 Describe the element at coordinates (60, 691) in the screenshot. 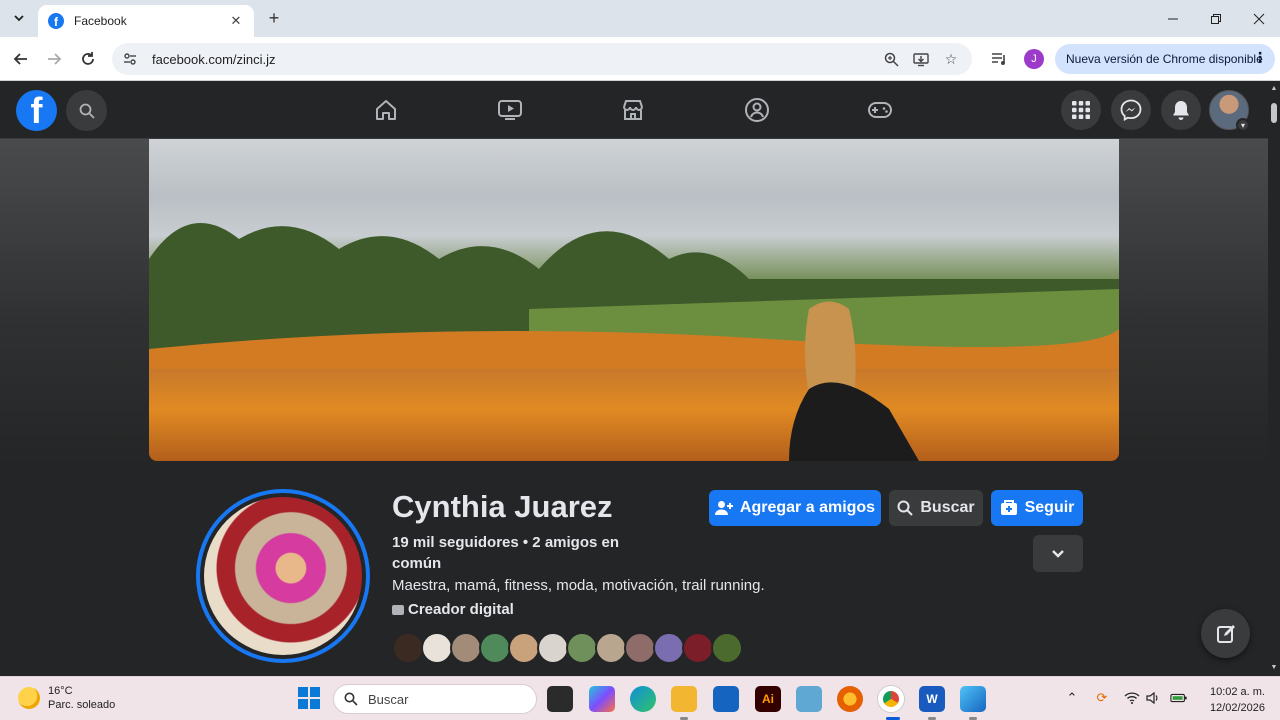

I see `weather-temp: 16°C` at that location.